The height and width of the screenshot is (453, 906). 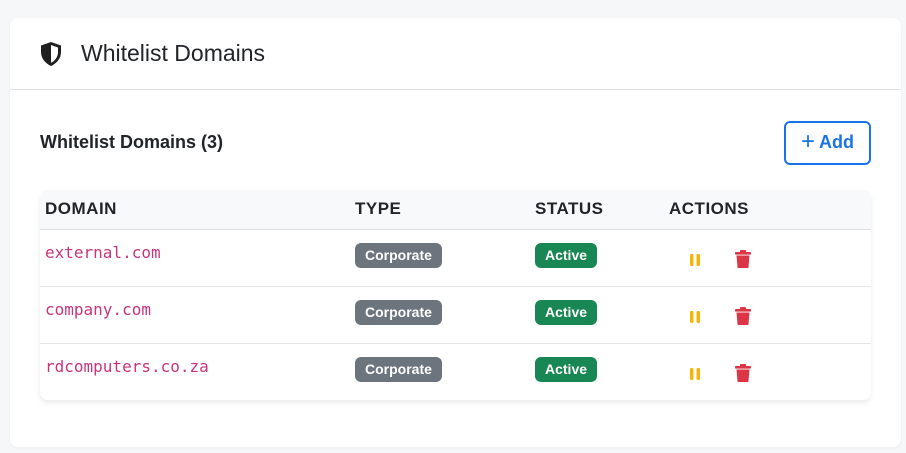 What do you see at coordinates (455, 257) in the screenshot?
I see `table-row: external.com Corporate Active` at bounding box center [455, 257].